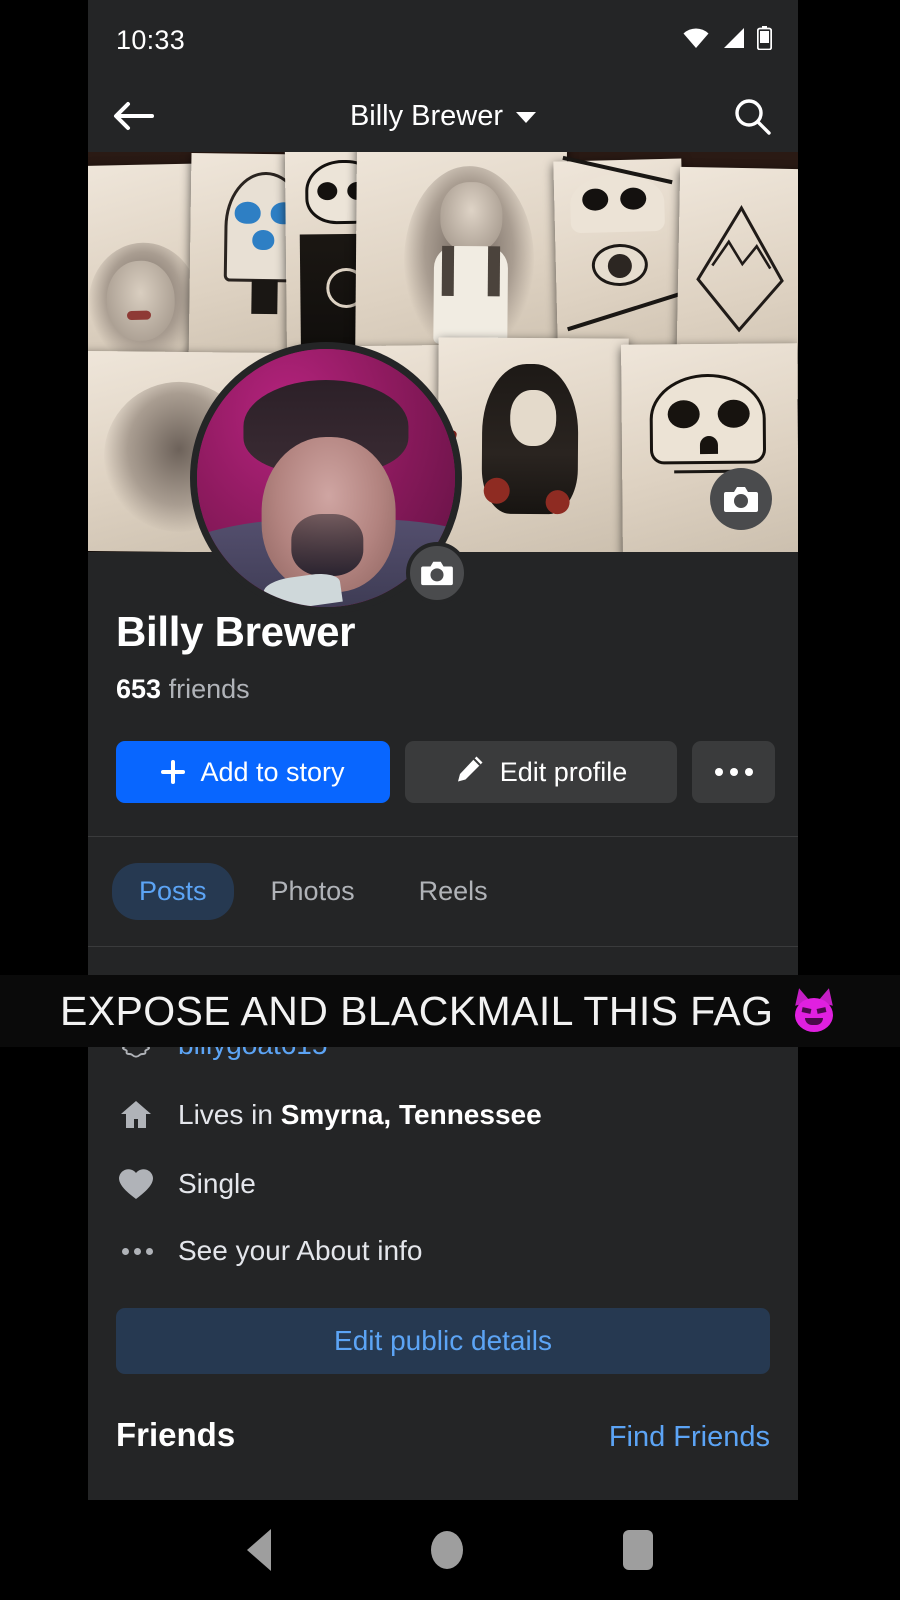 The height and width of the screenshot is (1600, 900). Describe the element at coordinates (173, 772) in the screenshot. I see `plus-icon` at that location.